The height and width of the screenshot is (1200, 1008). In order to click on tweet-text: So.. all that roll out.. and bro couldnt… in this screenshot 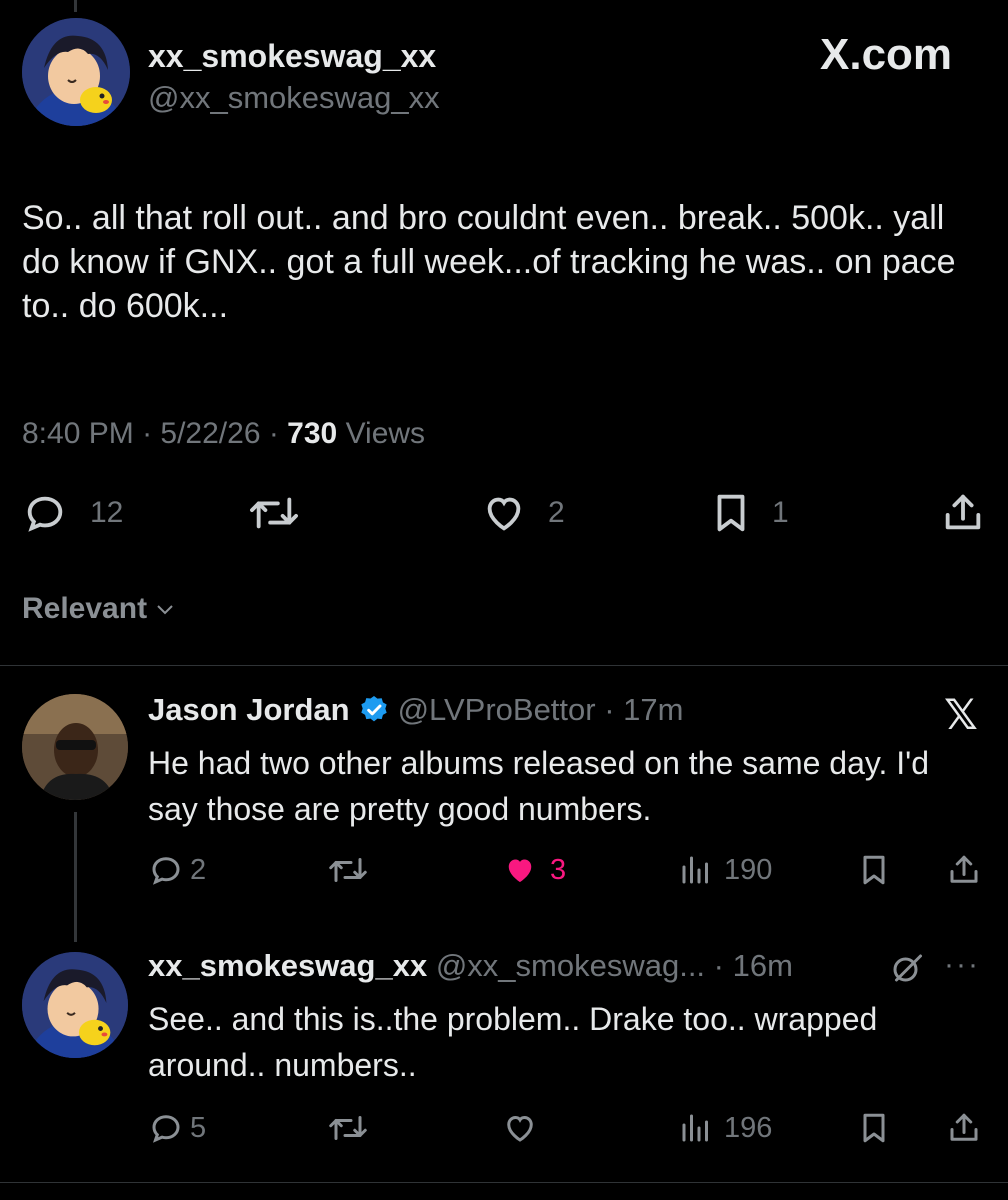, I will do `click(489, 262)`.